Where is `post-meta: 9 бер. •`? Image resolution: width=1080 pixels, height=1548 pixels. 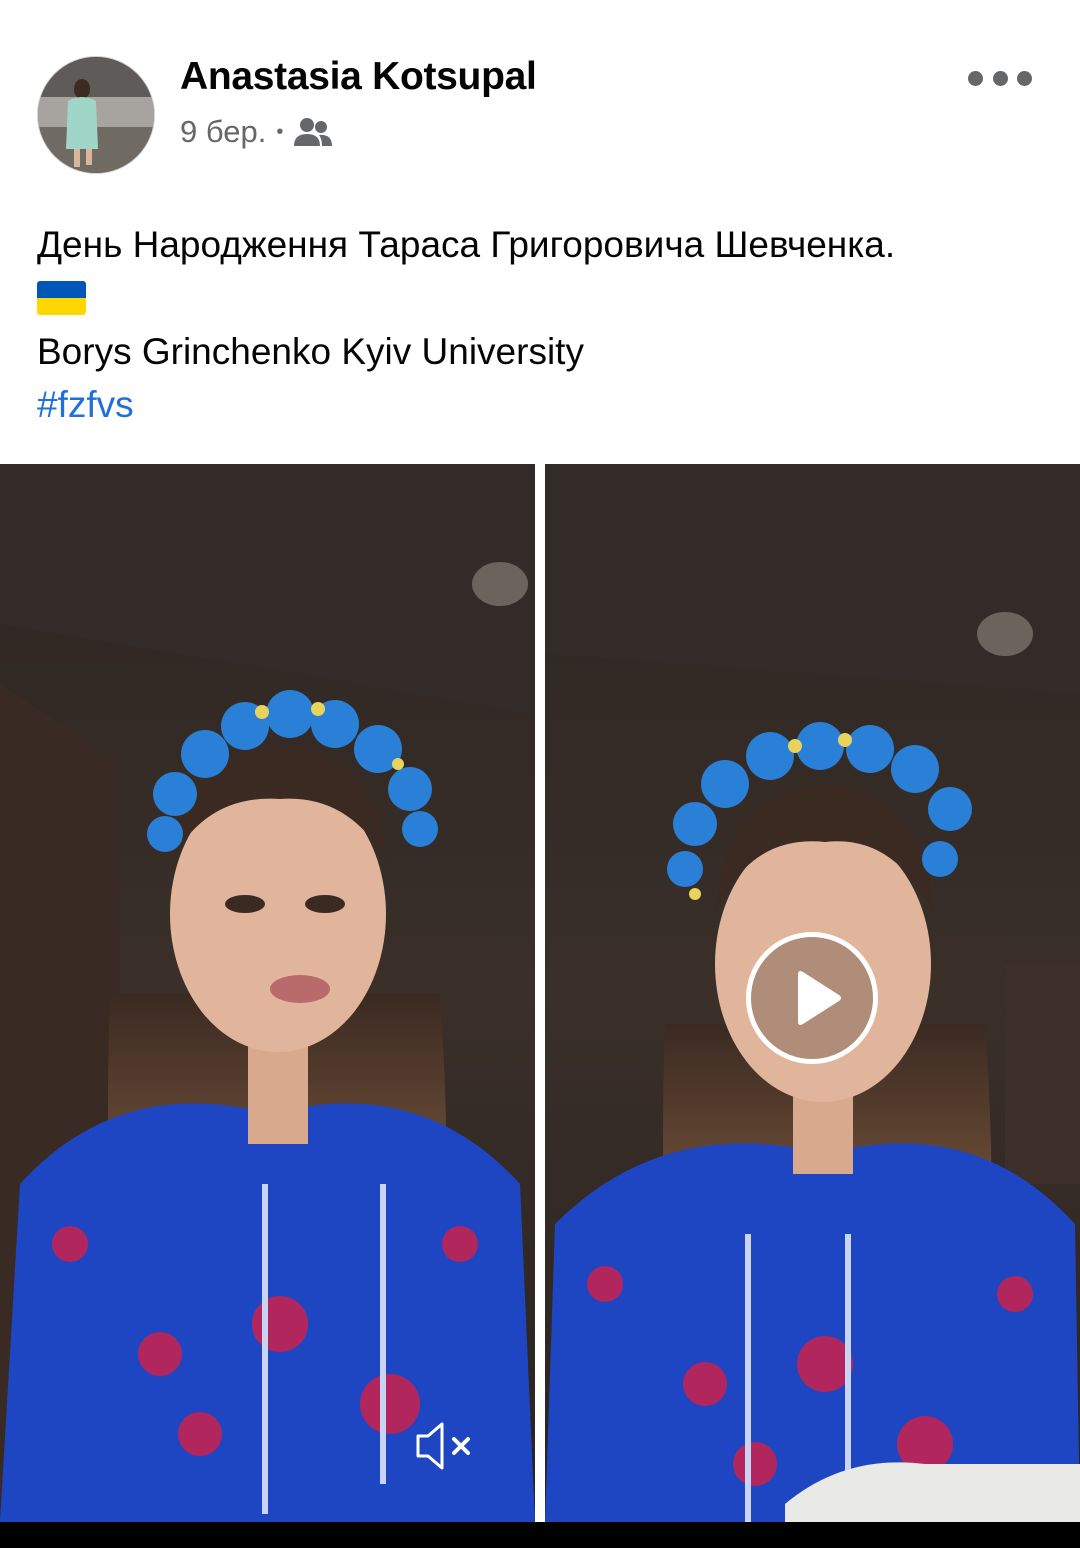 post-meta: 9 бер. • is located at coordinates (256, 132).